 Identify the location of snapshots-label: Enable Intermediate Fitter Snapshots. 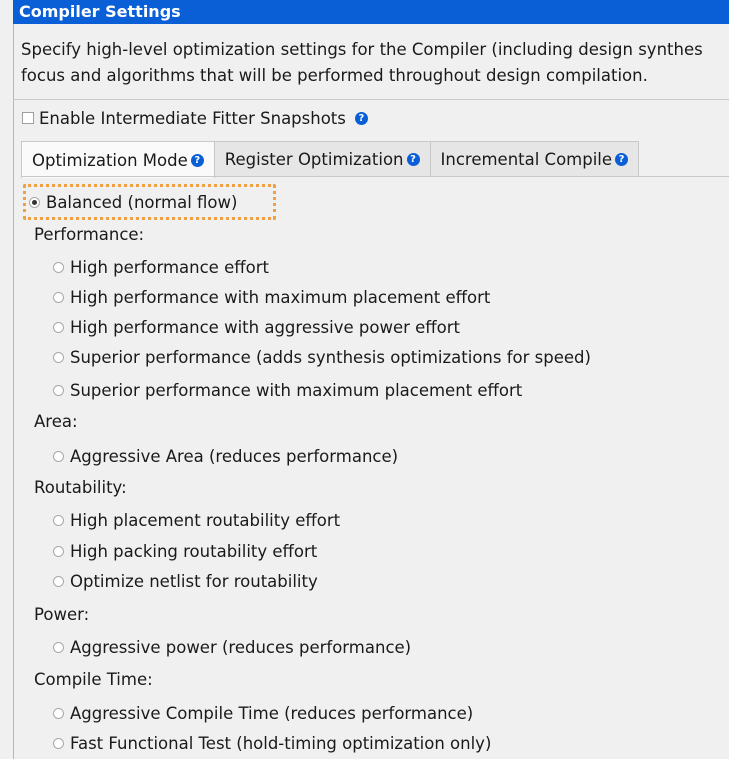
(192, 118).